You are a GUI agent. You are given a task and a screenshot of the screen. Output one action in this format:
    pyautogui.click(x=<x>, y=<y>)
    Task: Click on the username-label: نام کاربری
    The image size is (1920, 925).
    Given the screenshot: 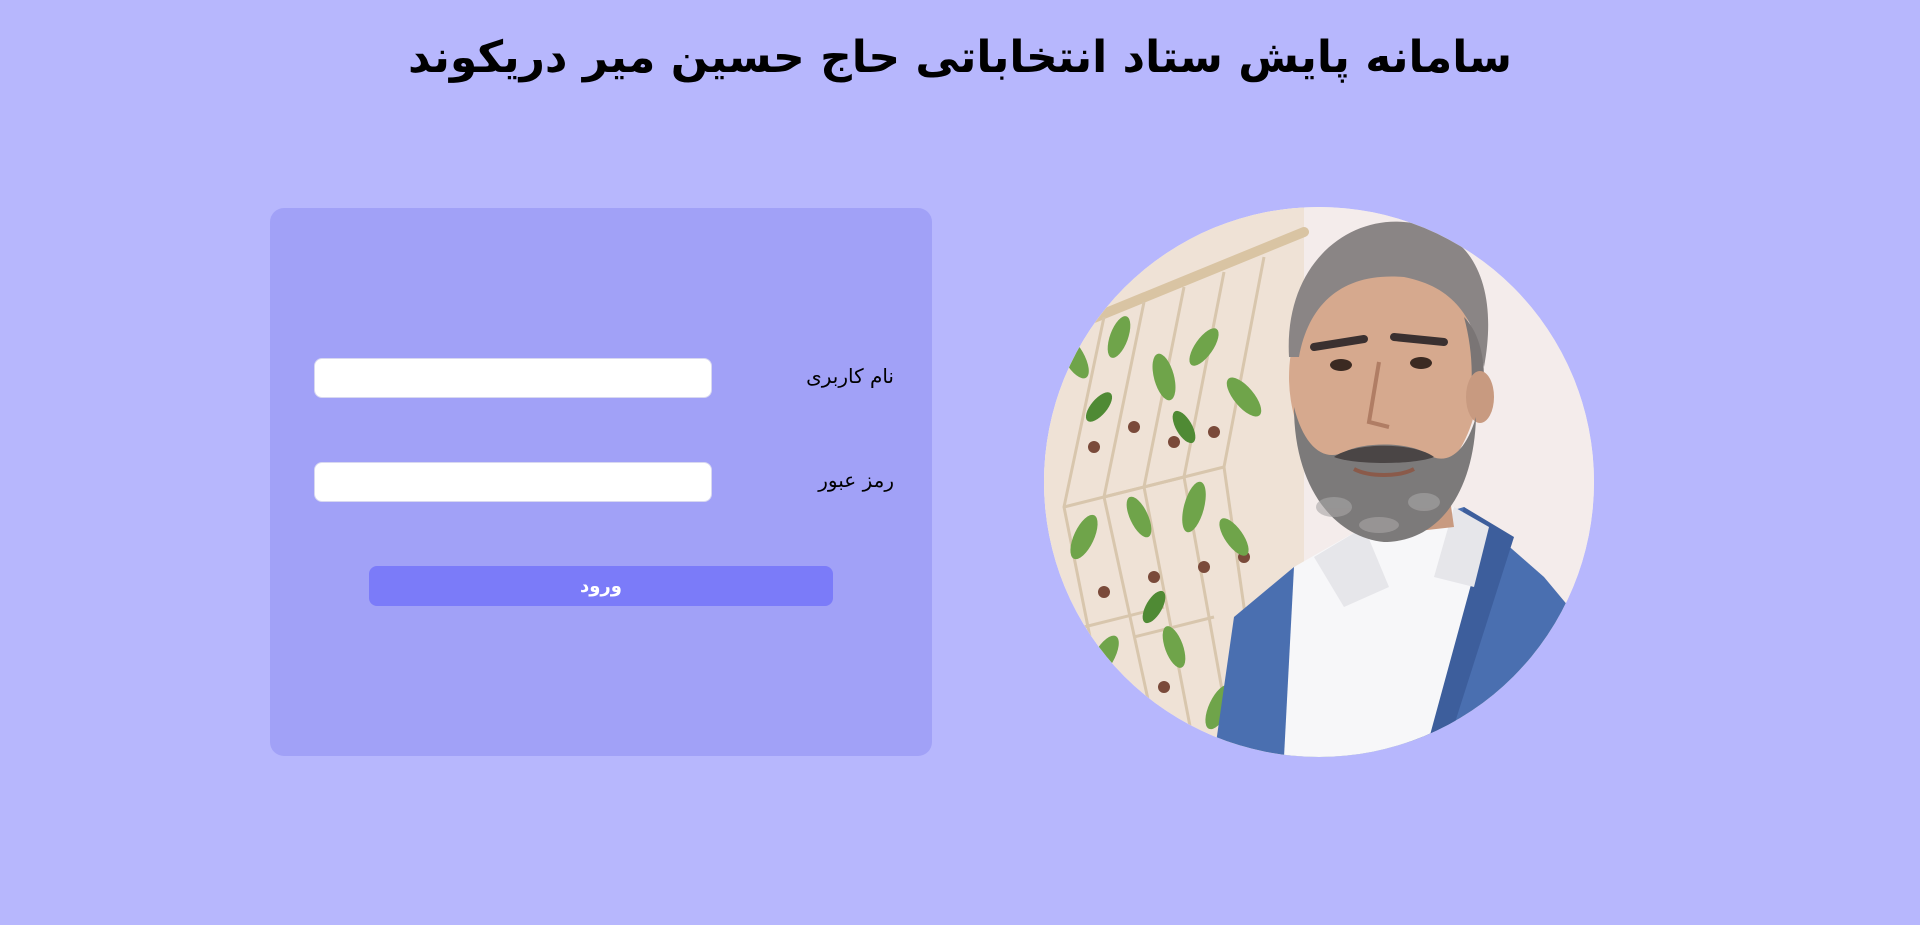 What is the action you would take?
    pyautogui.click(x=850, y=376)
    